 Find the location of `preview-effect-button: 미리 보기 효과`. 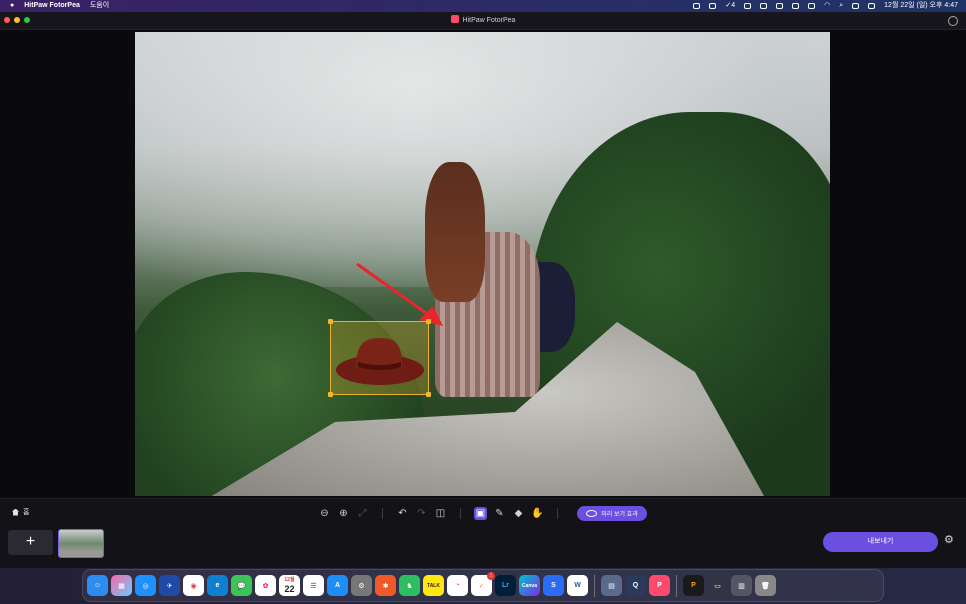

preview-effect-button: 미리 보기 효과 is located at coordinates (612, 513).